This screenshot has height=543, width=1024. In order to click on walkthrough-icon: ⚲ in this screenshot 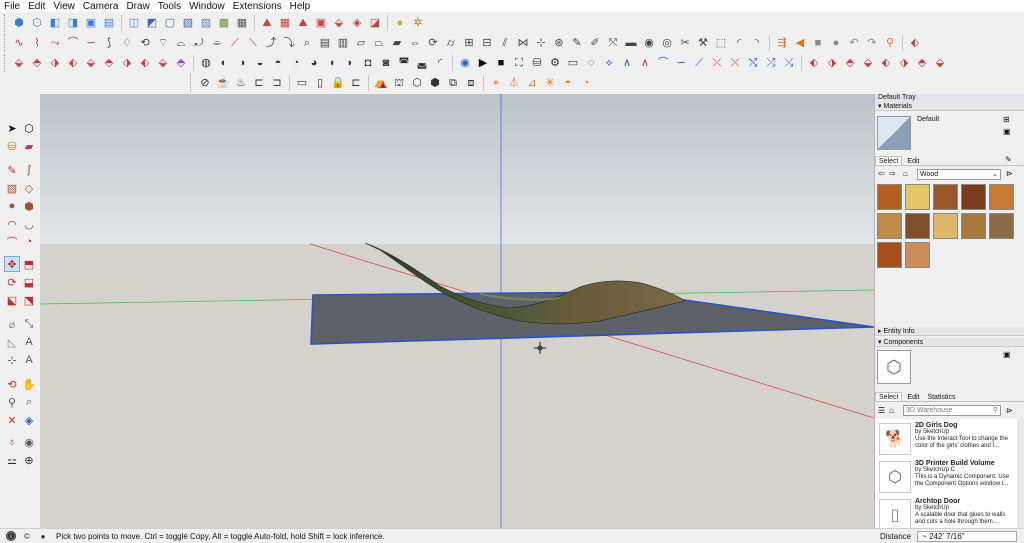, I will do `click(890, 43)`.